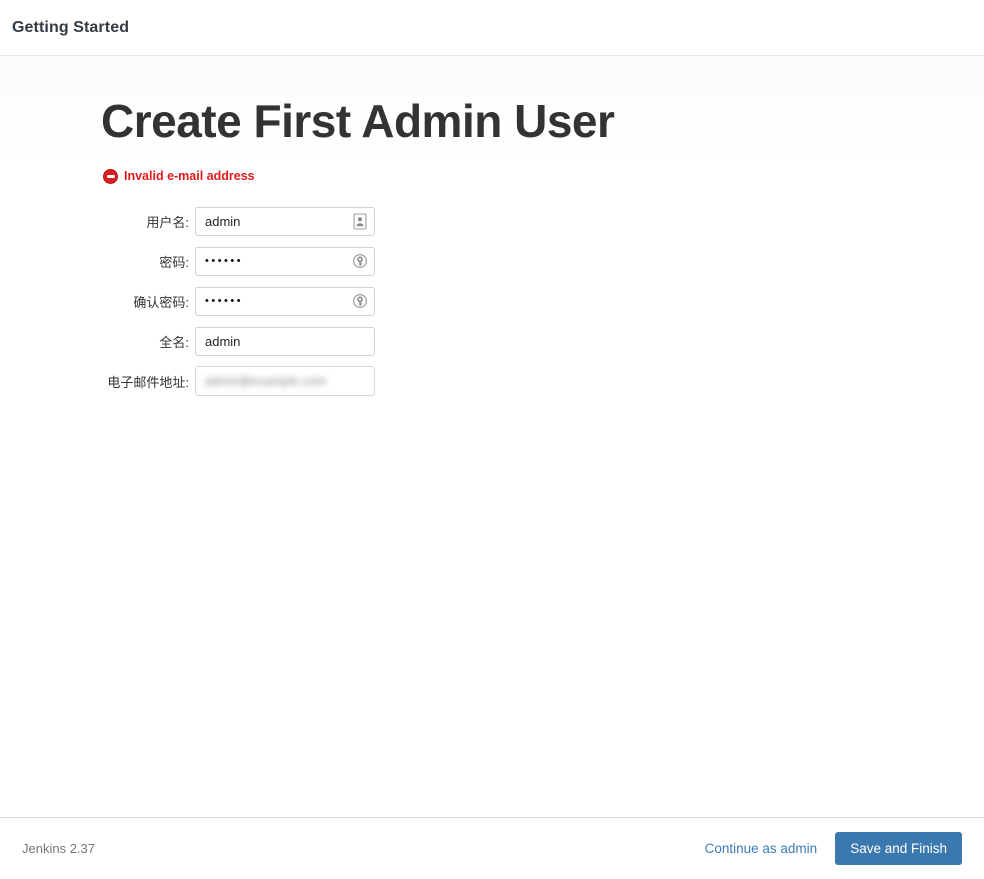 This screenshot has height=879, width=984. Describe the element at coordinates (71, 27) in the screenshot. I see `page-title: Getting Started` at that location.